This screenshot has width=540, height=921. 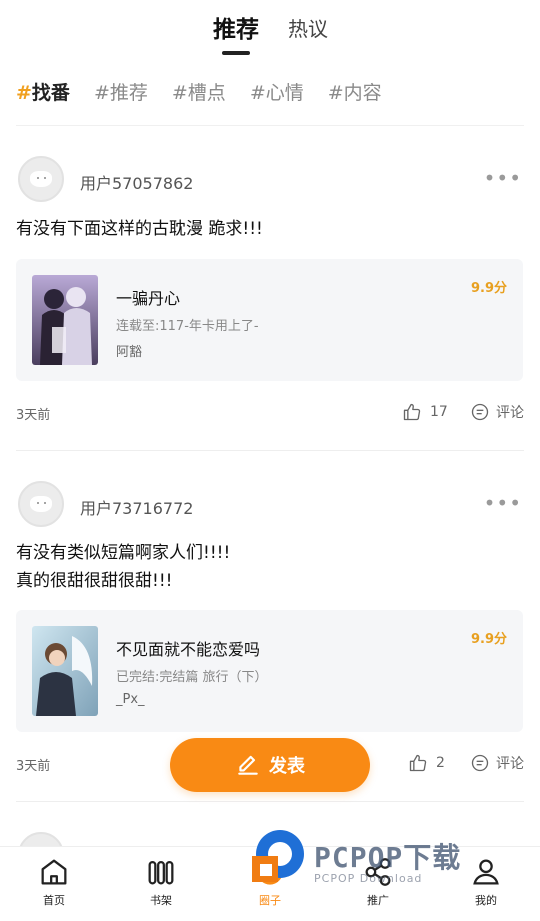 I want to click on tag-content: #内容, so click(x=355, y=95).